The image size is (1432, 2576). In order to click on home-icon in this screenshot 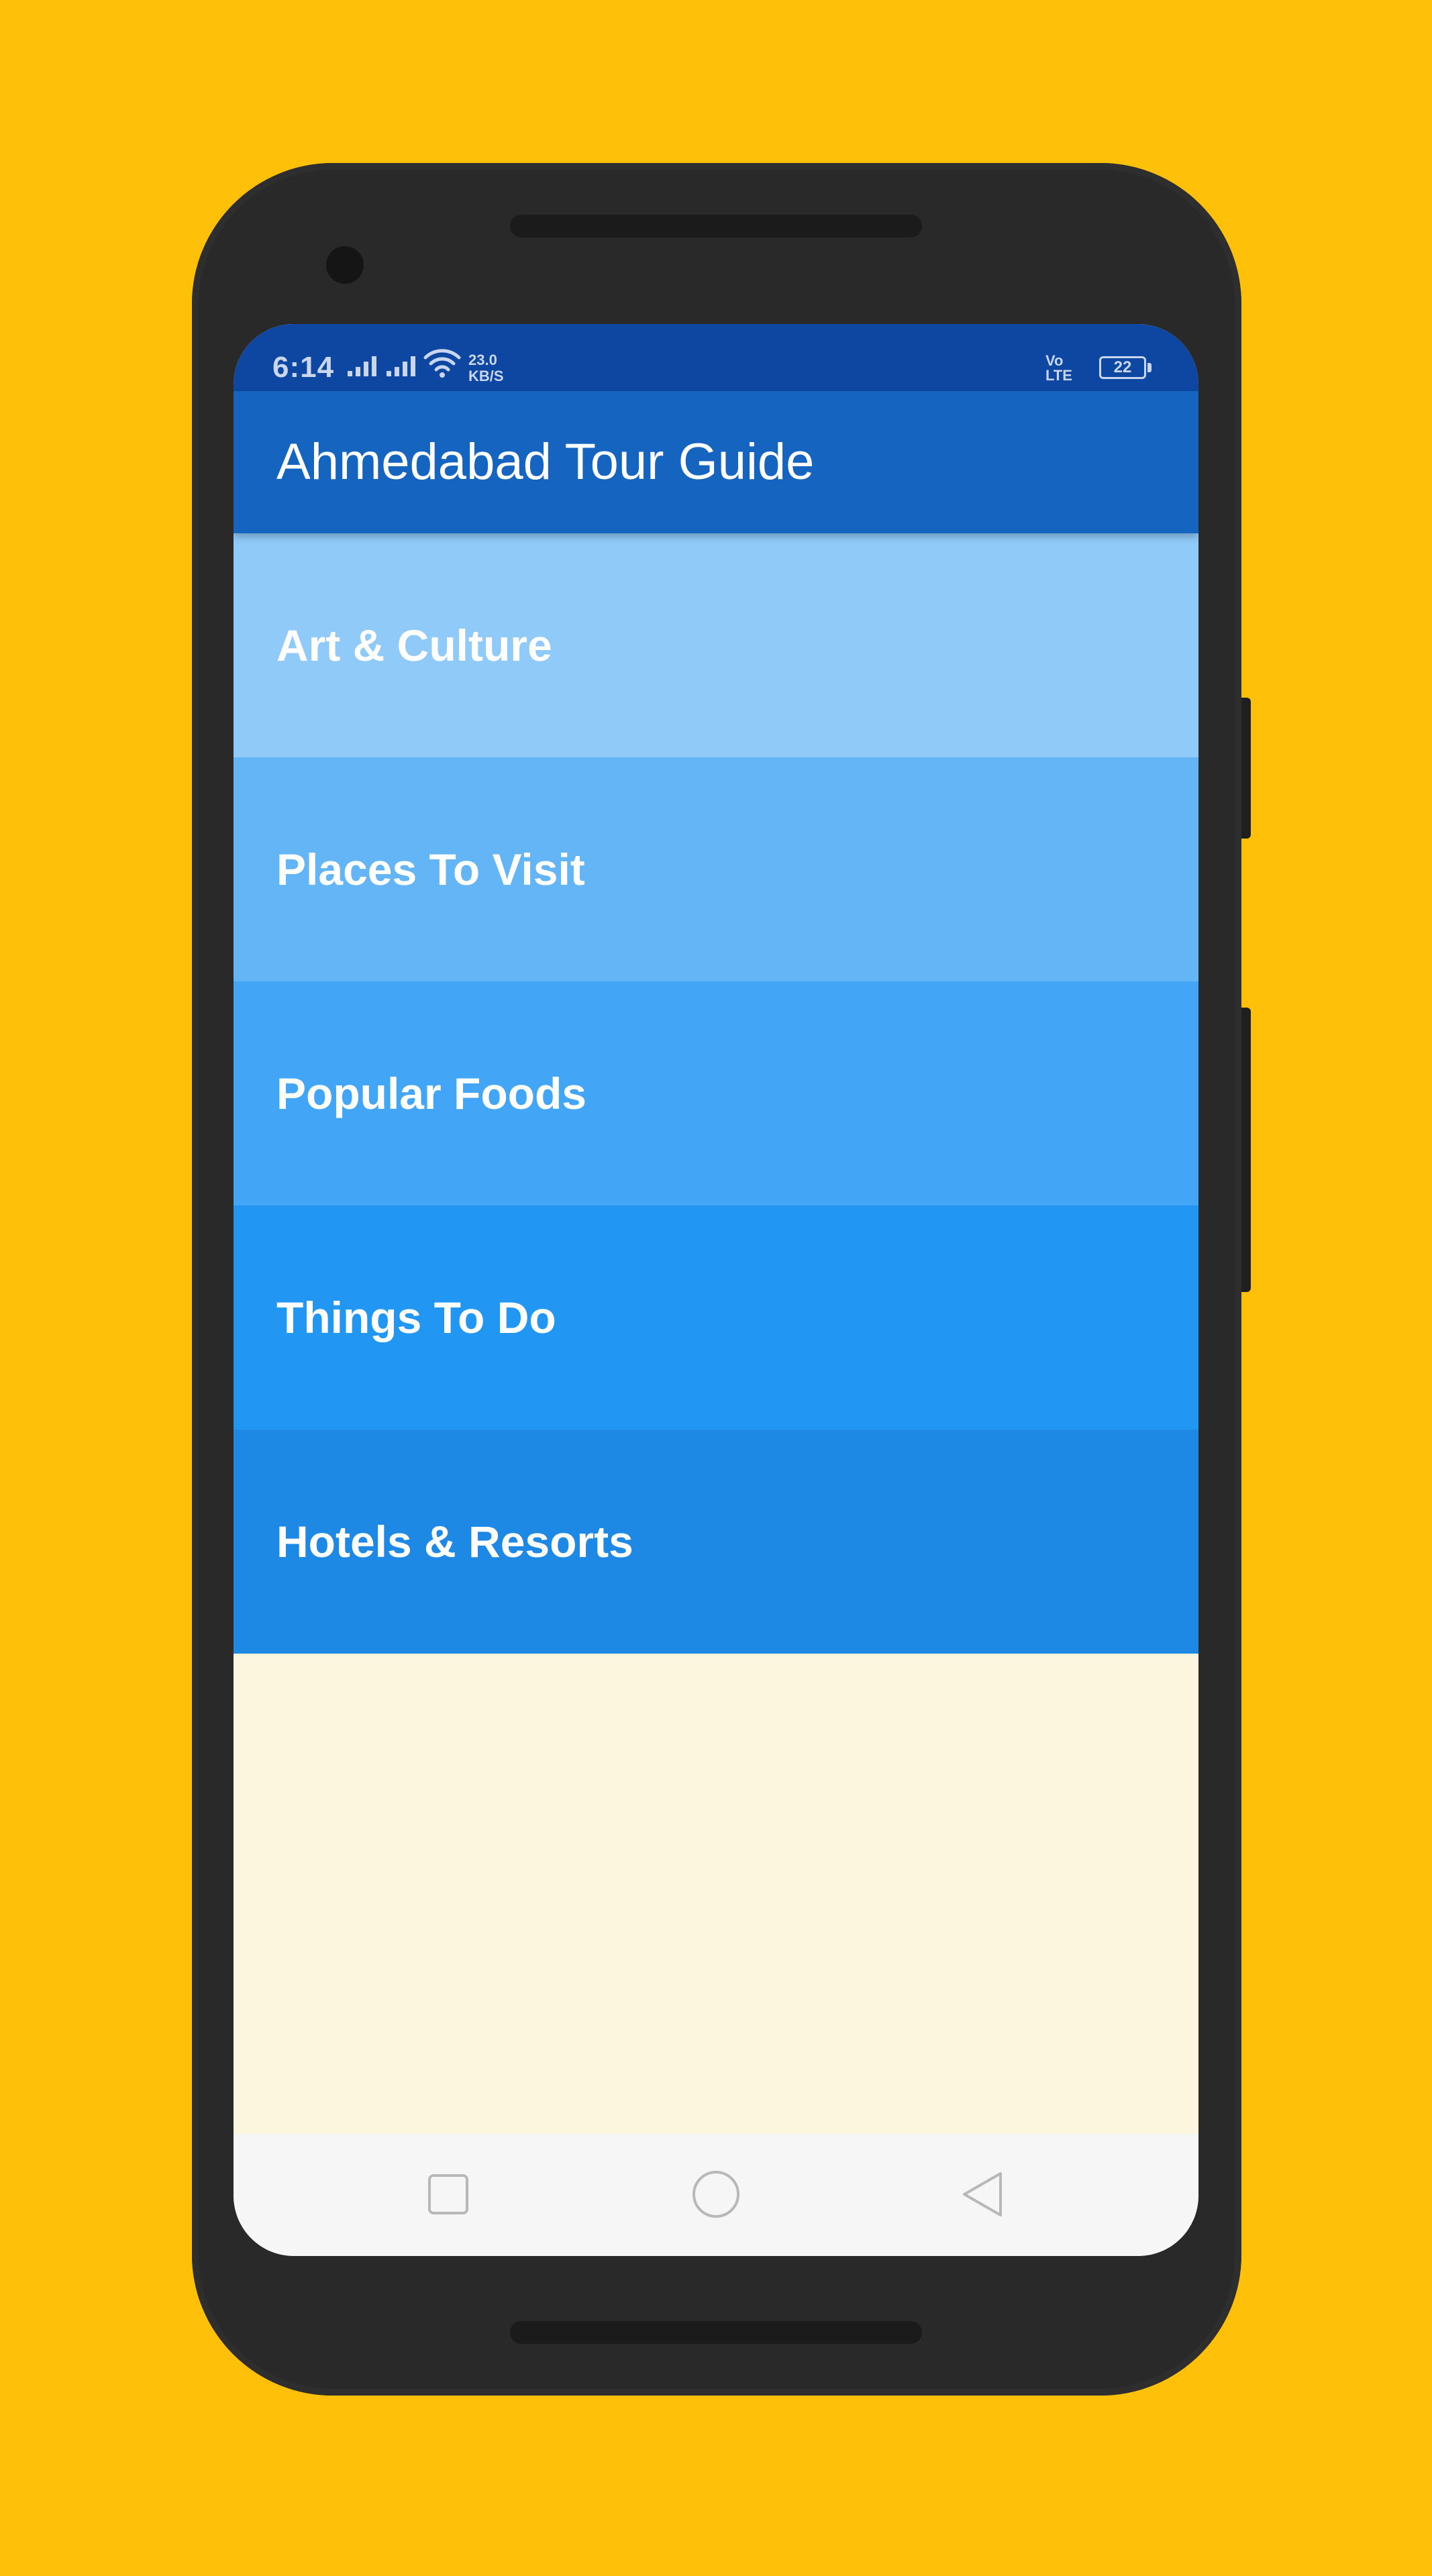, I will do `click(716, 2194)`.